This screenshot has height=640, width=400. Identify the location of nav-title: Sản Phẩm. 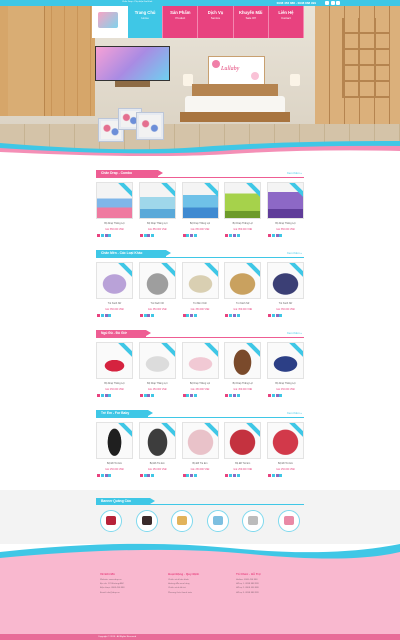
(180, 12).